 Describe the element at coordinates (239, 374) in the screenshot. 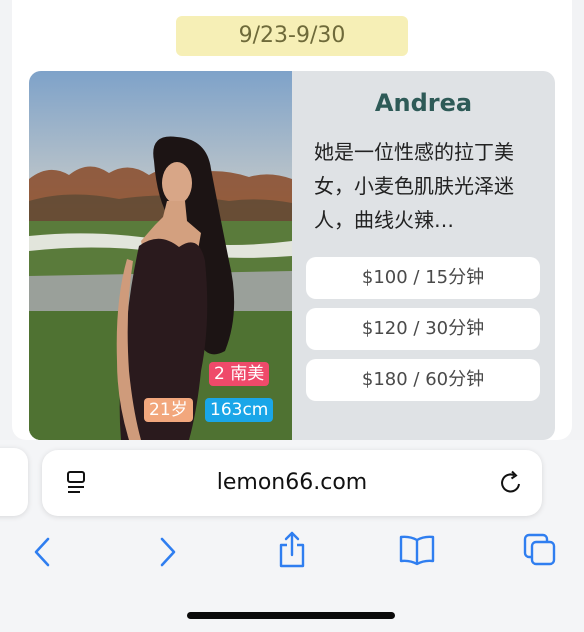

I see `region-tag: 2 南美` at that location.